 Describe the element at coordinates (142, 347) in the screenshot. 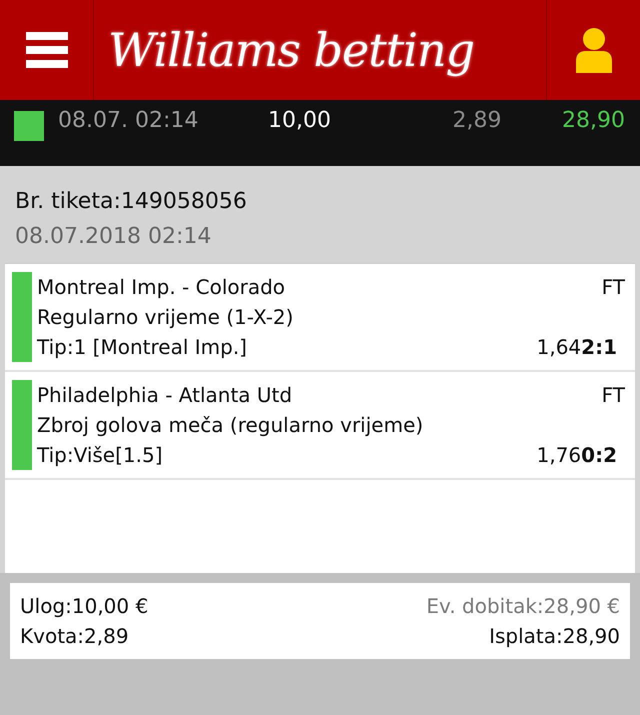

I see `bet-tip: Tip:1 [Montreal Imp.]` at that location.